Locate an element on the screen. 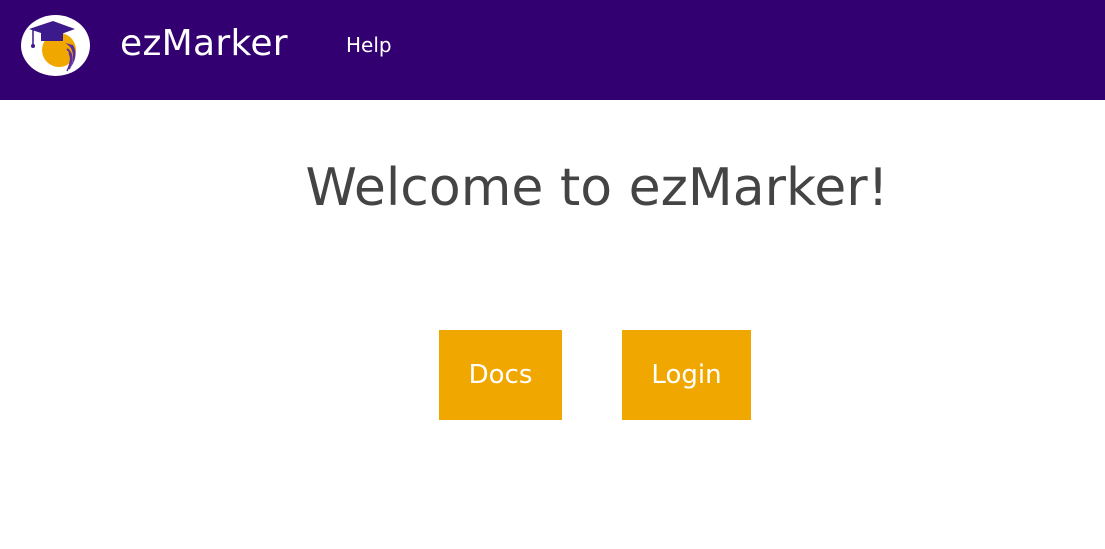 The height and width of the screenshot is (549, 1105). ezmarker-logo-icon is located at coordinates (55, 45).